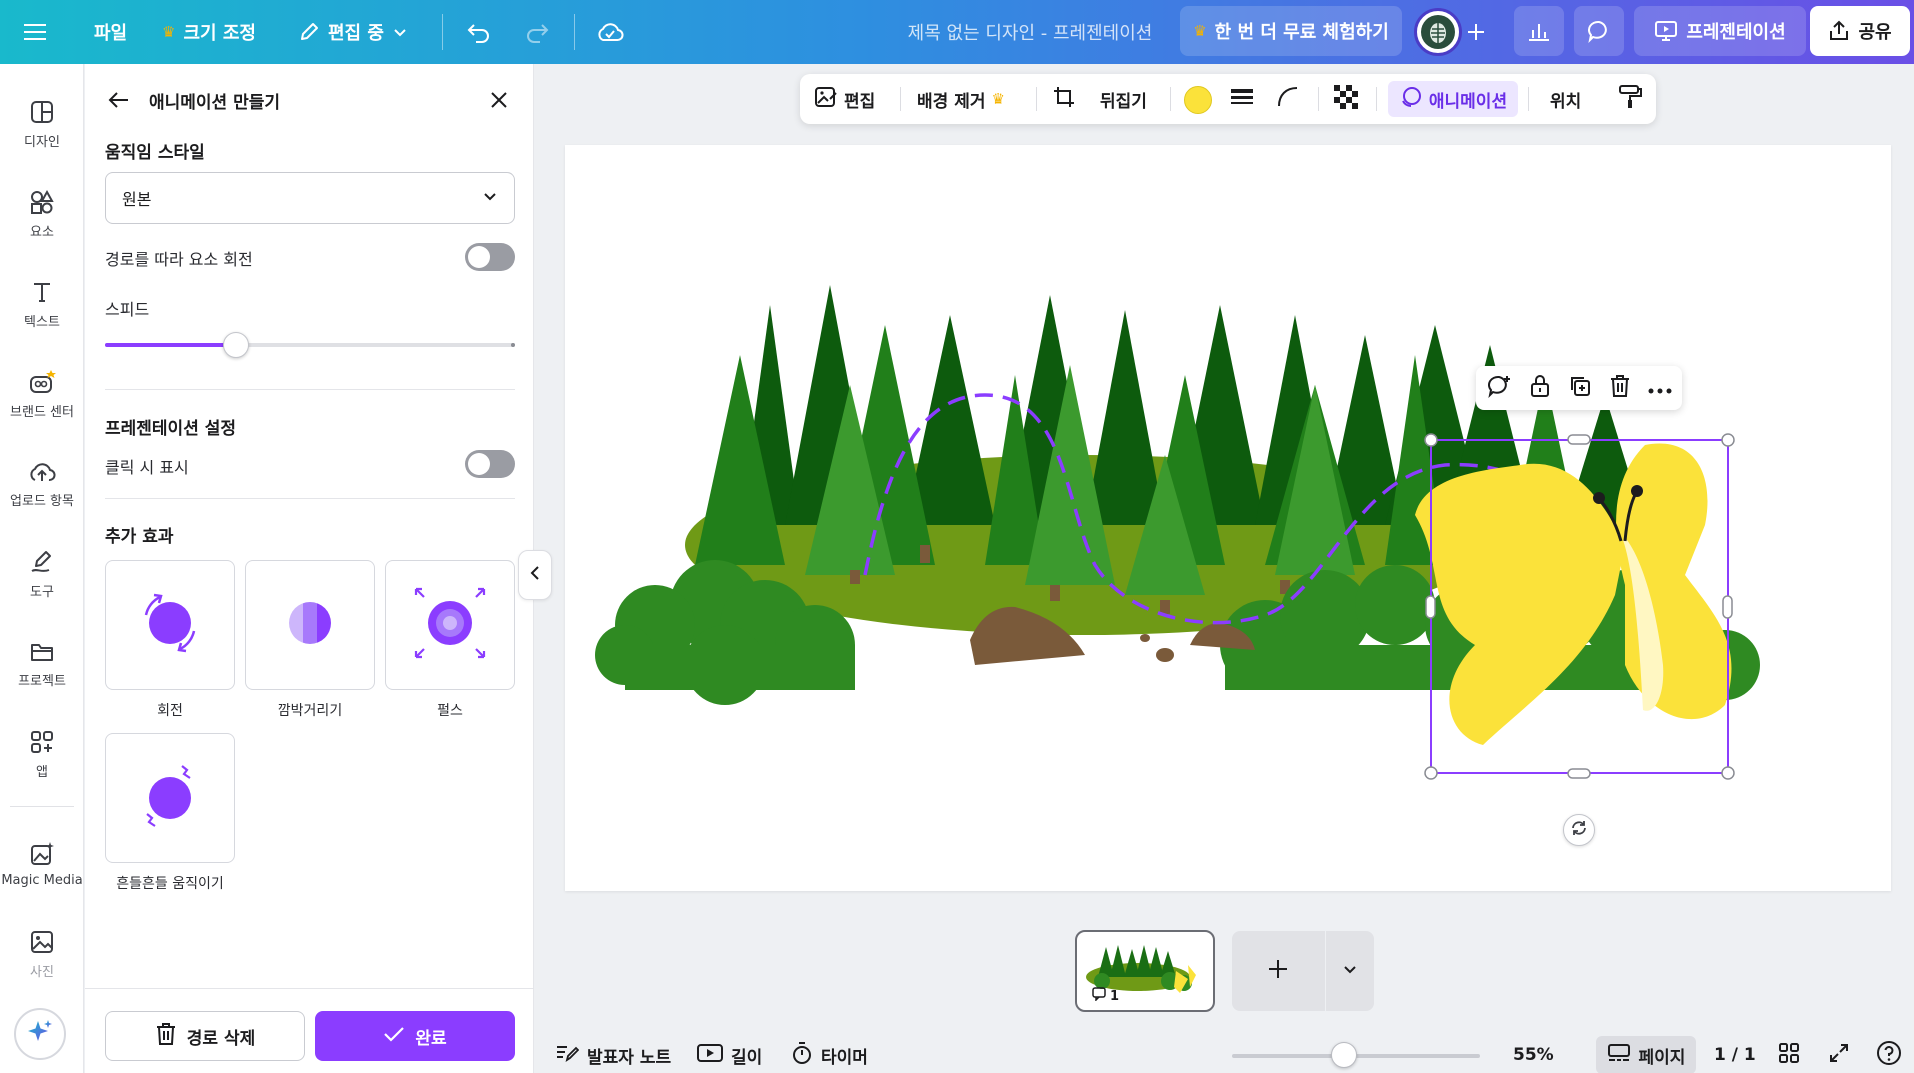 Image resolution: width=1914 pixels, height=1073 pixels. Describe the element at coordinates (1889, 1055) in the screenshot. I see `help-button` at that location.